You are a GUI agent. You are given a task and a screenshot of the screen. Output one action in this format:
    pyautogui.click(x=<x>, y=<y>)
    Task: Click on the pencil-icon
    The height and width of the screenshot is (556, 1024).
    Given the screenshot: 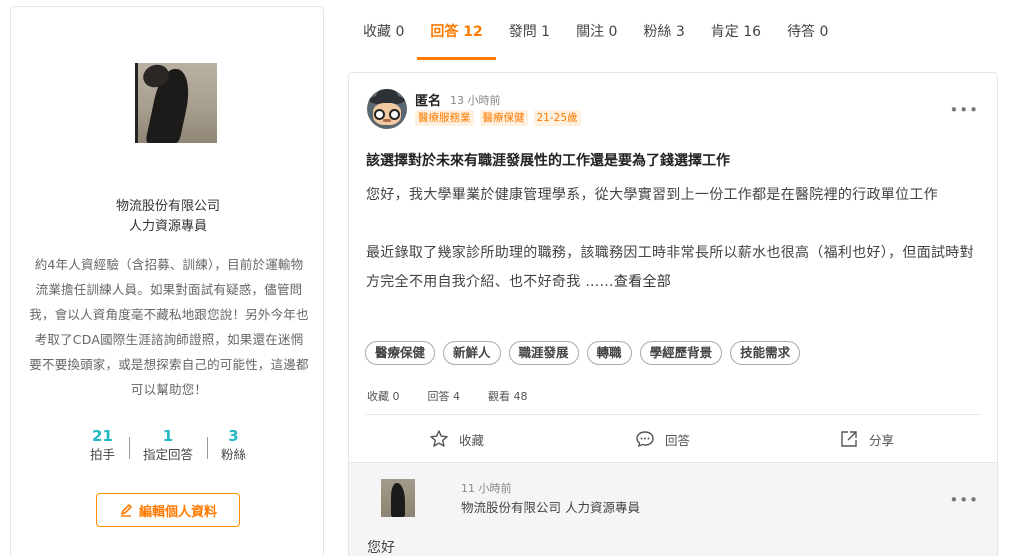 What is the action you would take?
    pyautogui.click(x=126, y=510)
    